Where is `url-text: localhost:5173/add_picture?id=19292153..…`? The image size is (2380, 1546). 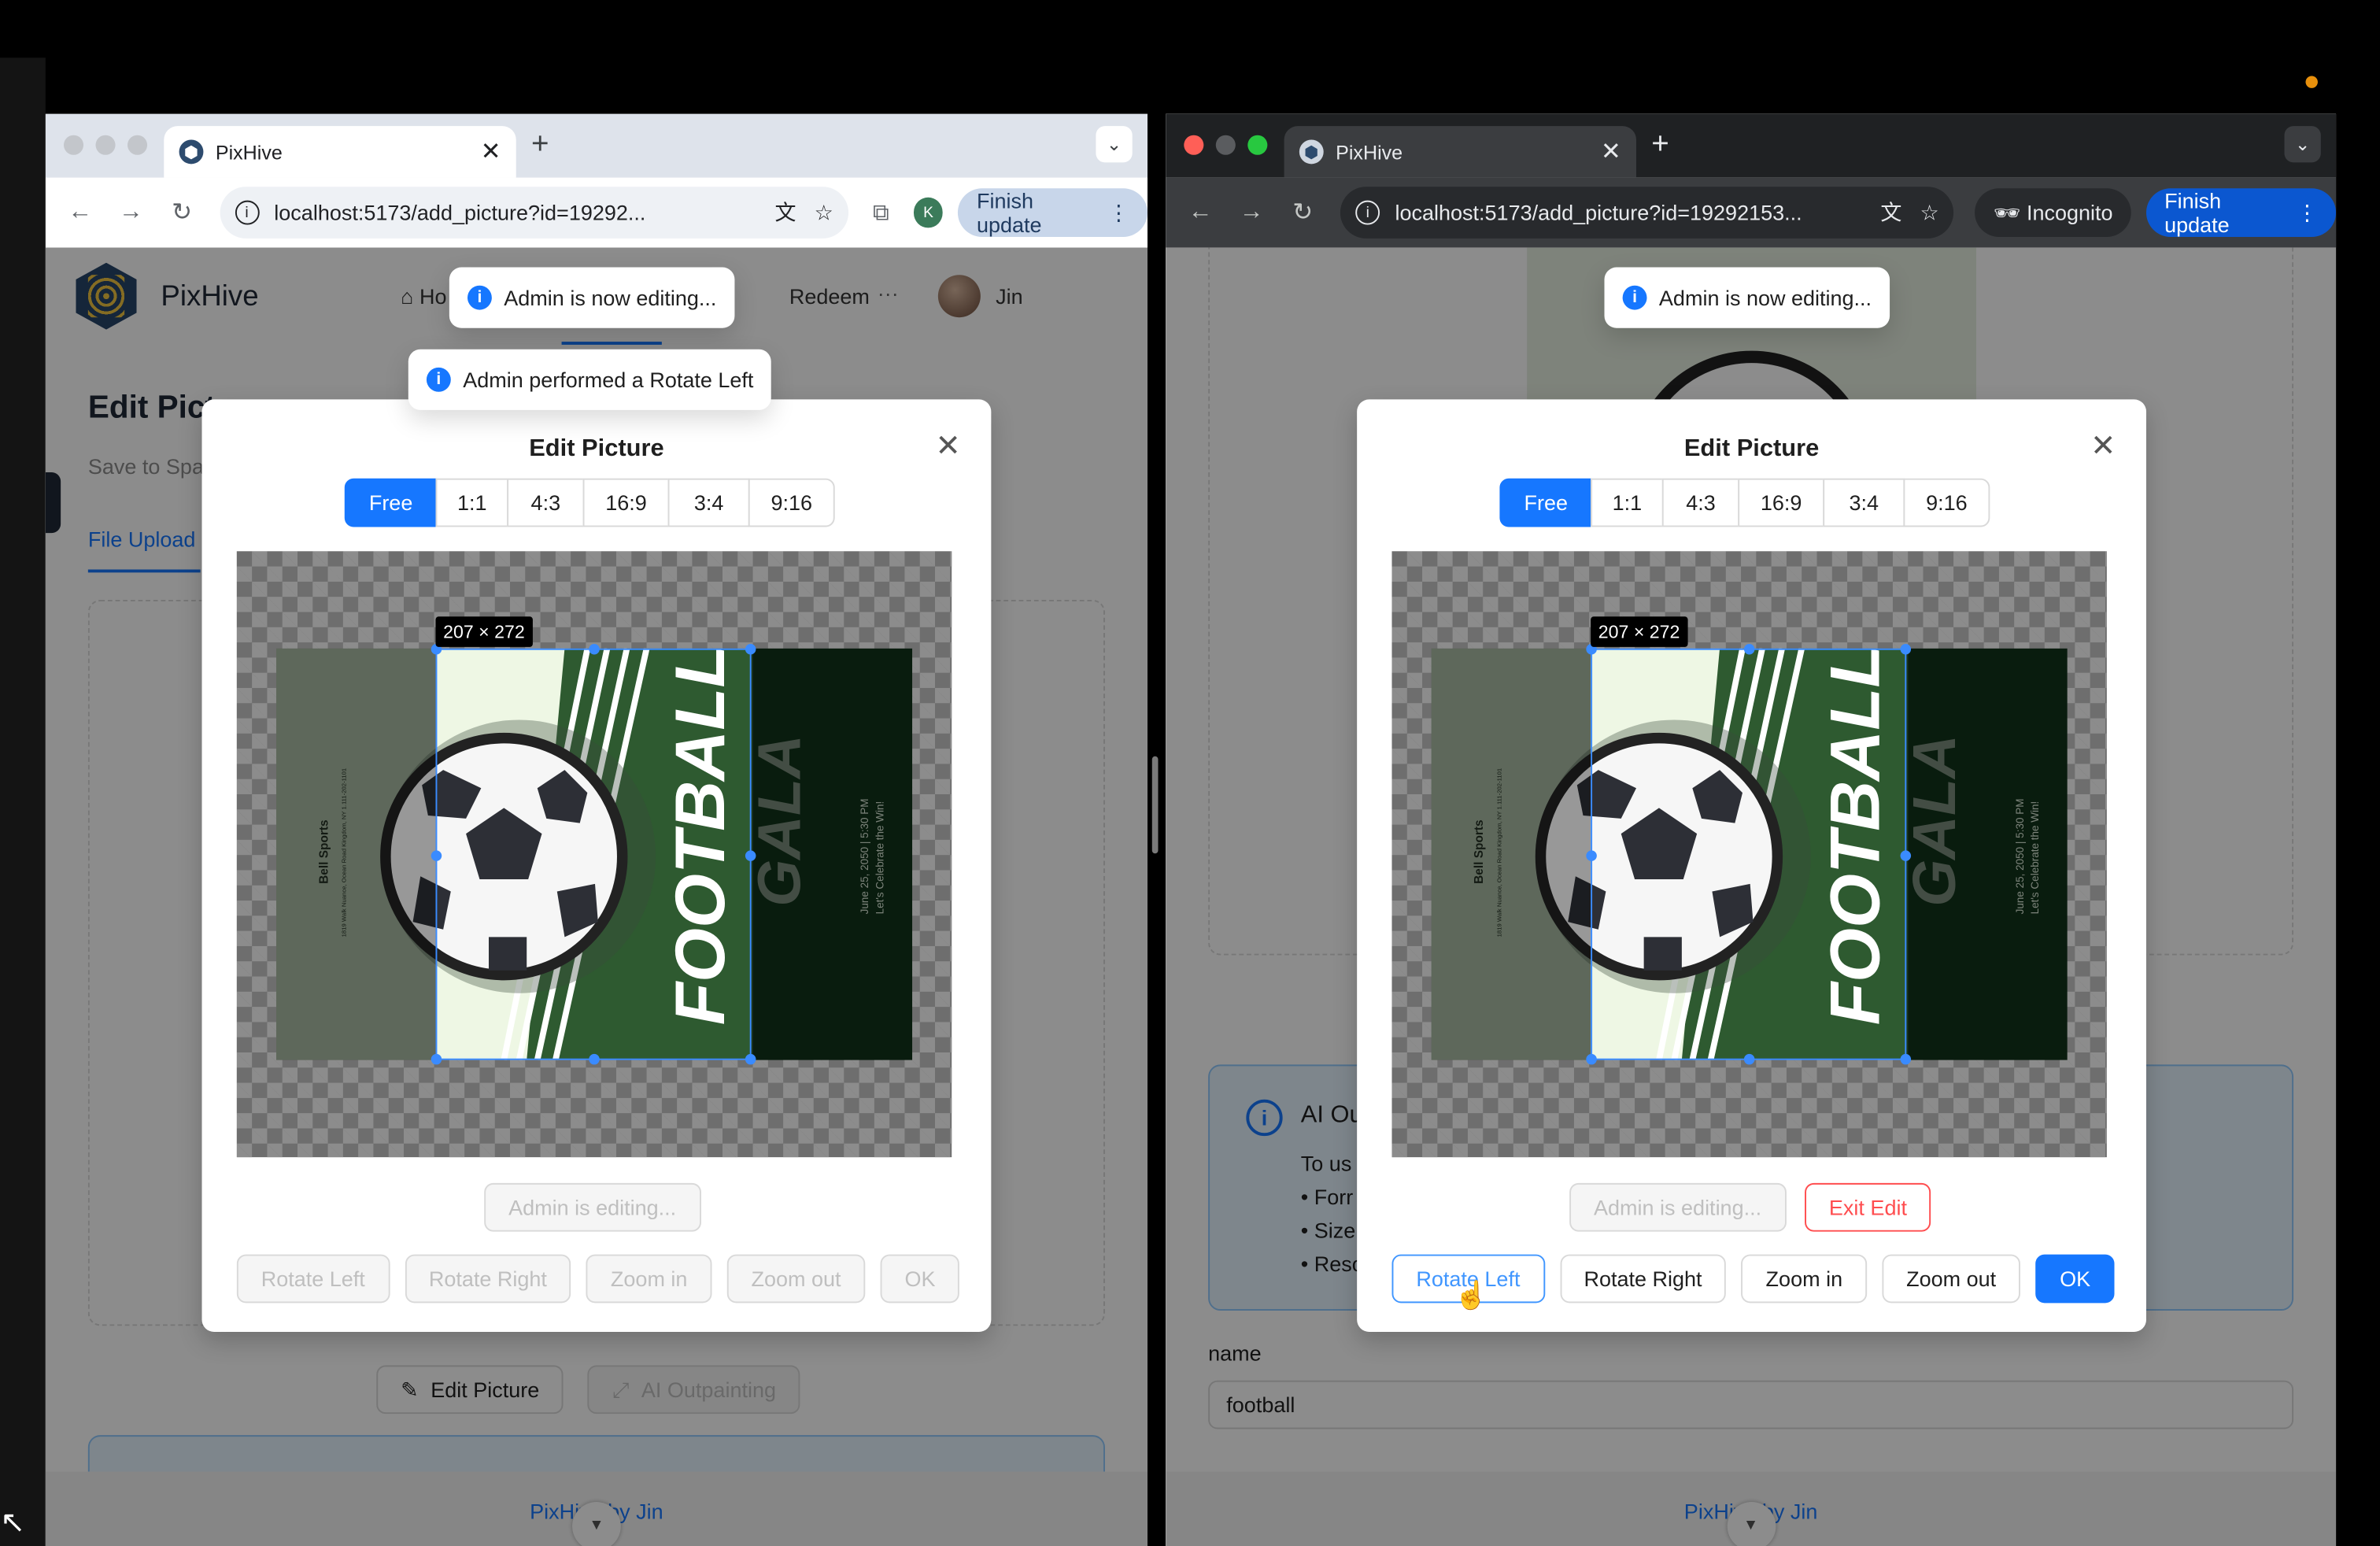
url-text: localhost:5173/add_picture?id=19292153..… is located at coordinates (1598, 213).